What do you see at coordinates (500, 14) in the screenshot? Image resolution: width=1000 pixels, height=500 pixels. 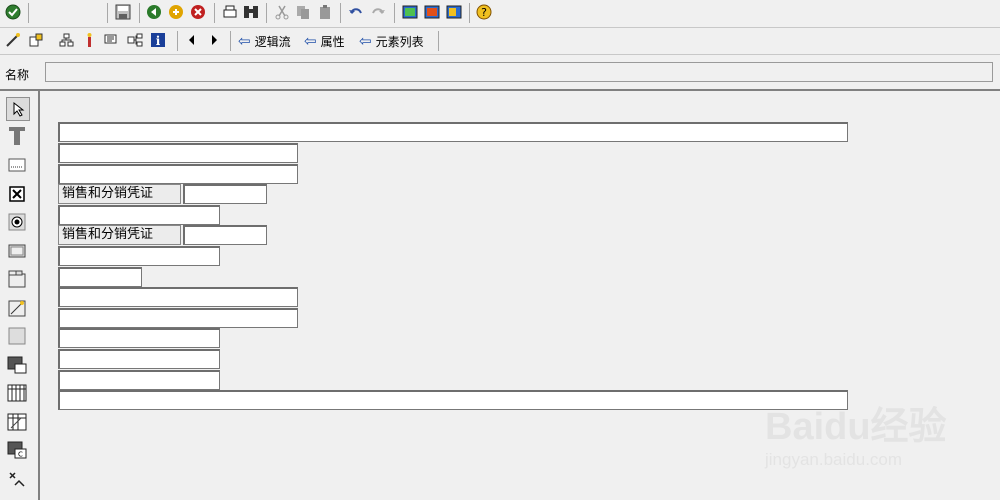 I see `standard-toolbar: ?` at bounding box center [500, 14].